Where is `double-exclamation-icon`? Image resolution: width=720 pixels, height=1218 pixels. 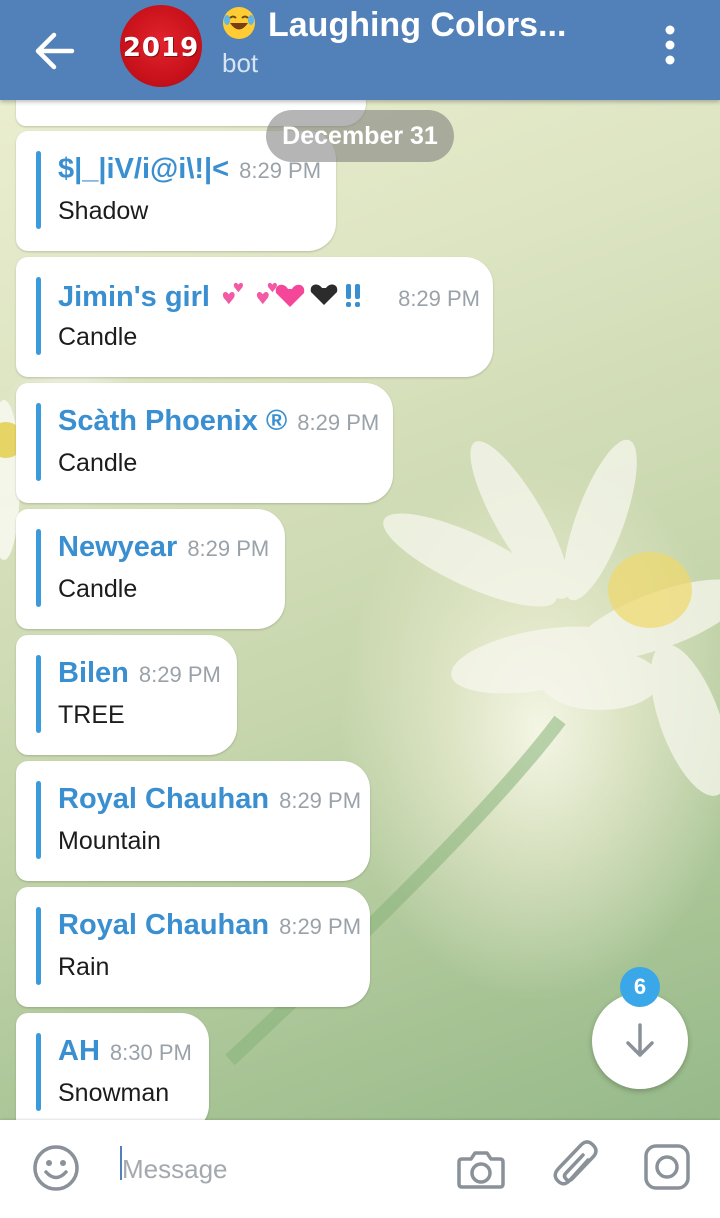 double-exclamation-icon is located at coordinates (353, 295).